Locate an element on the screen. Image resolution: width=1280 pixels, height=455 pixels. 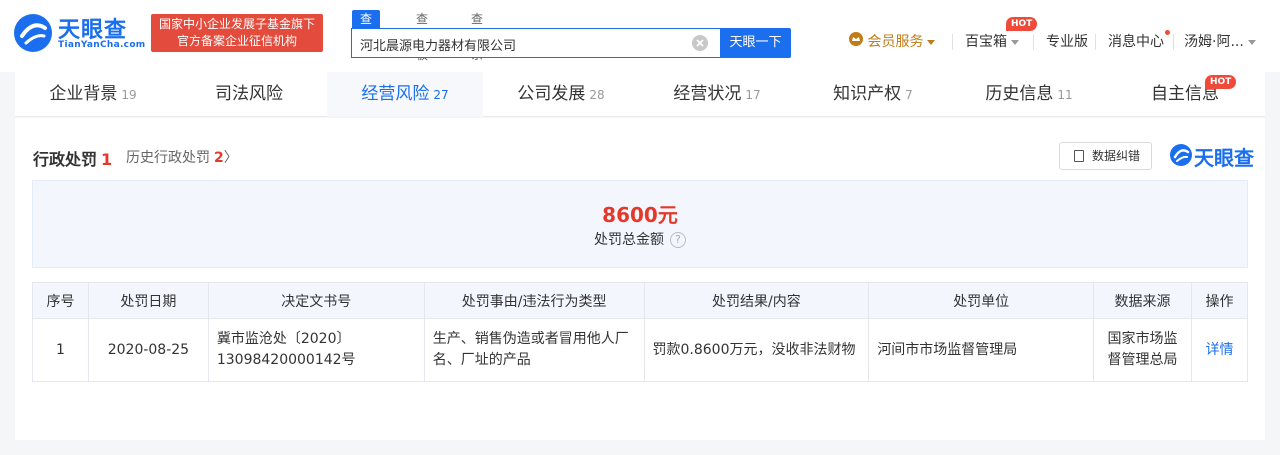
tab-operating-status: 经营状况 17 is located at coordinates (717, 94).